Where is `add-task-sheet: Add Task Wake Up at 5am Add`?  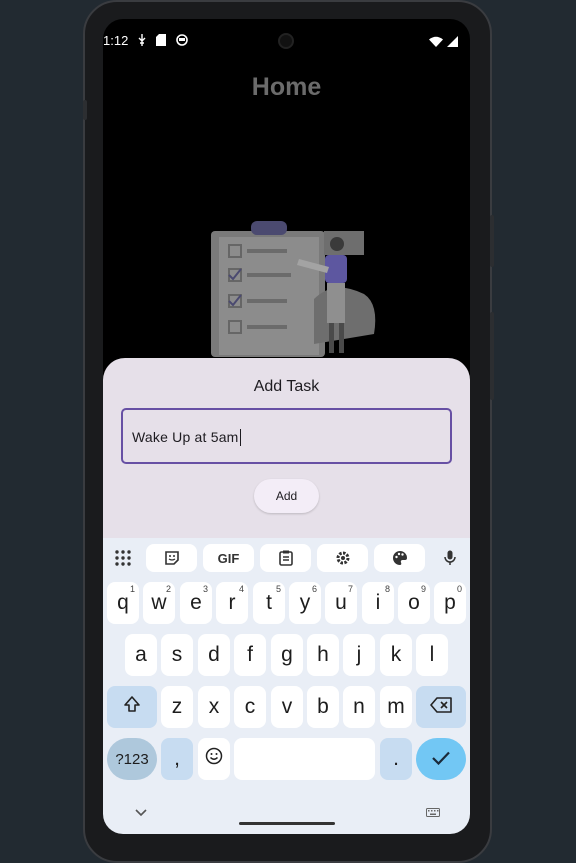 add-task-sheet: Add Task Wake Up at 5am Add is located at coordinates (286, 448).